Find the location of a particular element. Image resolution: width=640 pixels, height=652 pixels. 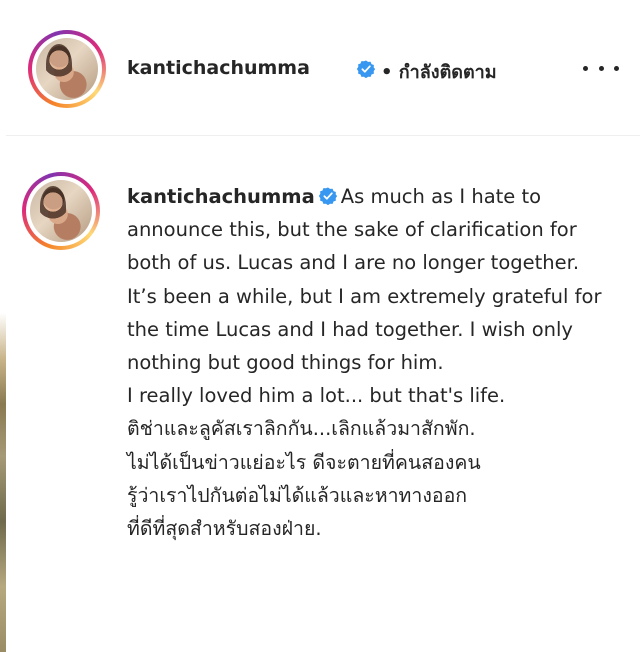

caption-avatar is located at coordinates (61, 211).